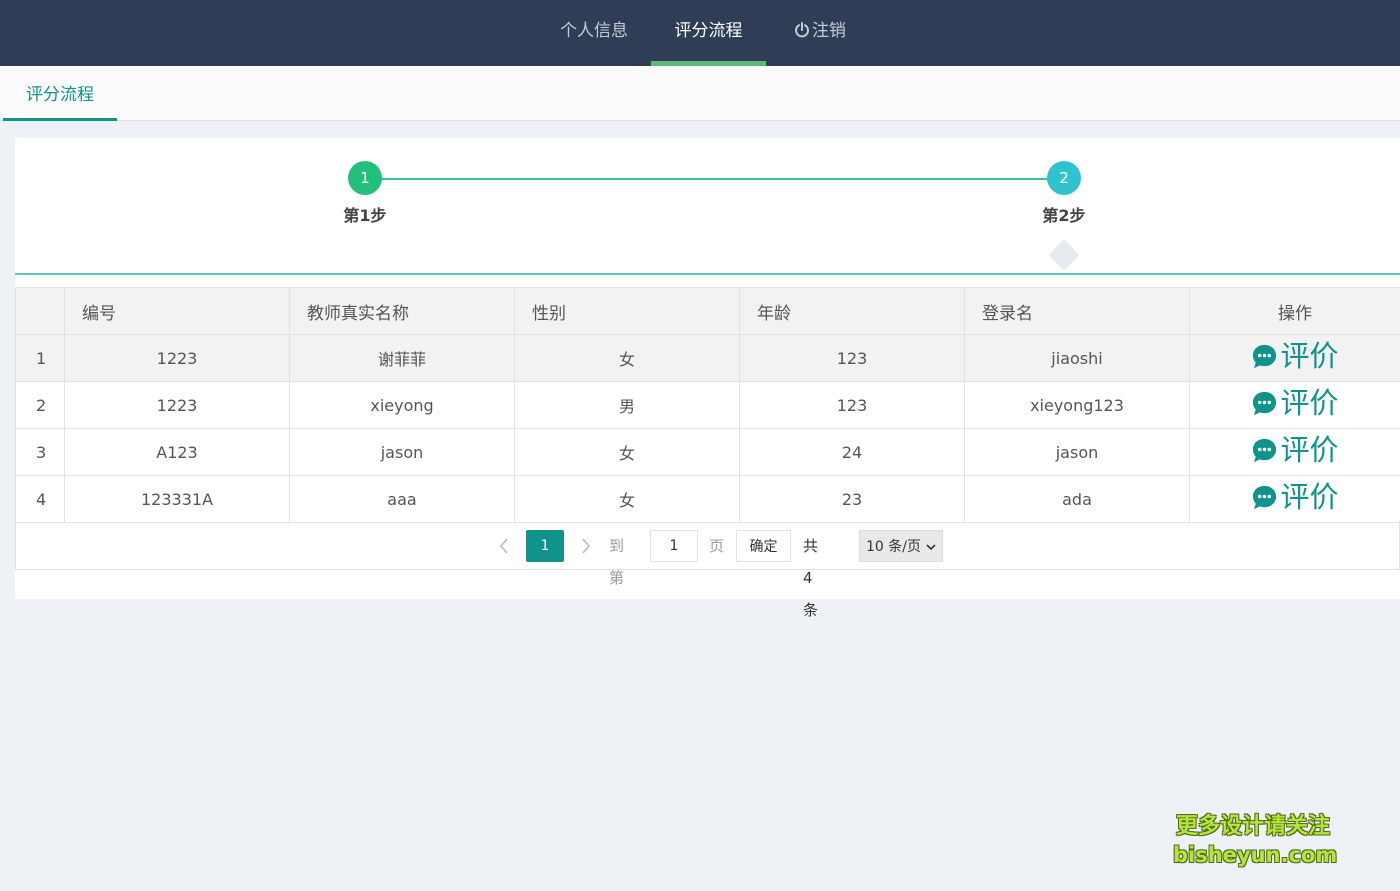  I want to click on nav-item-label: 评分流程, so click(708, 31).